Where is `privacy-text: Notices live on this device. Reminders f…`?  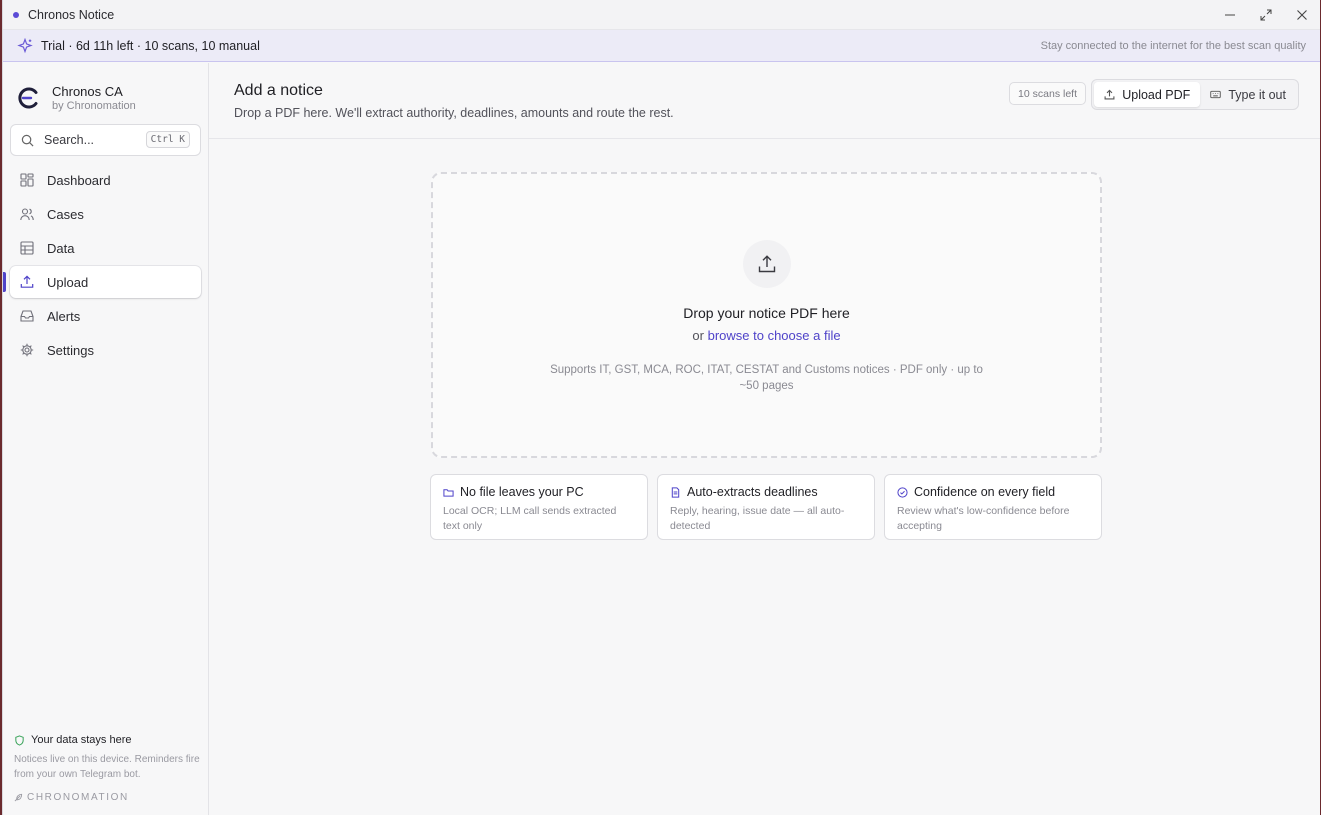
privacy-text: Notices live on this device. Reminders f… is located at coordinates (107, 767).